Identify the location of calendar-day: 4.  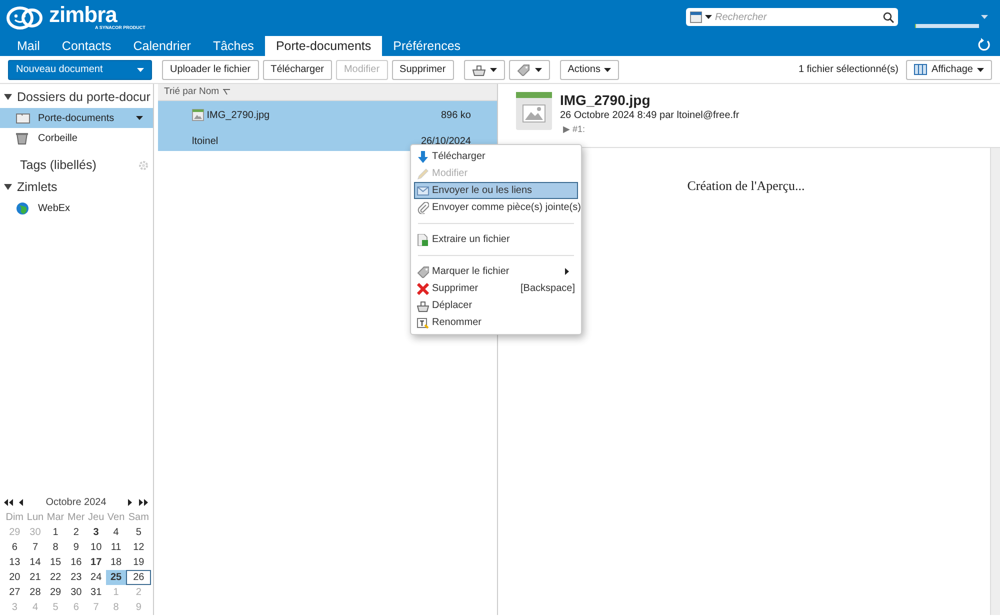
(116, 532).